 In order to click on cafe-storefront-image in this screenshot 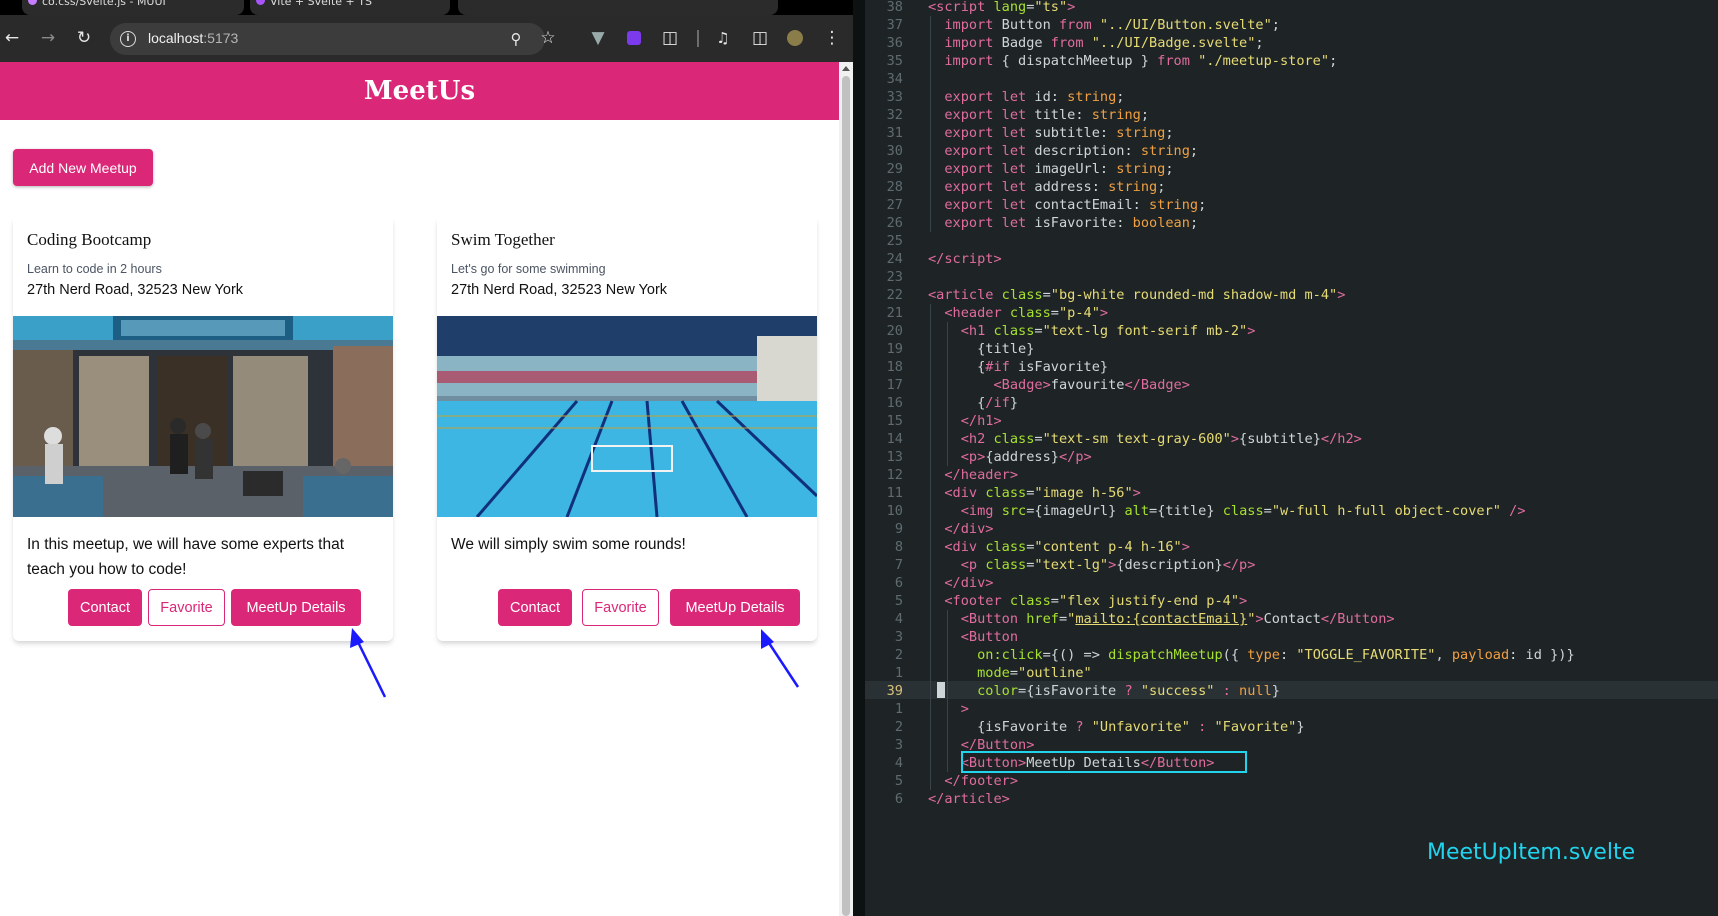, I will do `click(203, 416)`.